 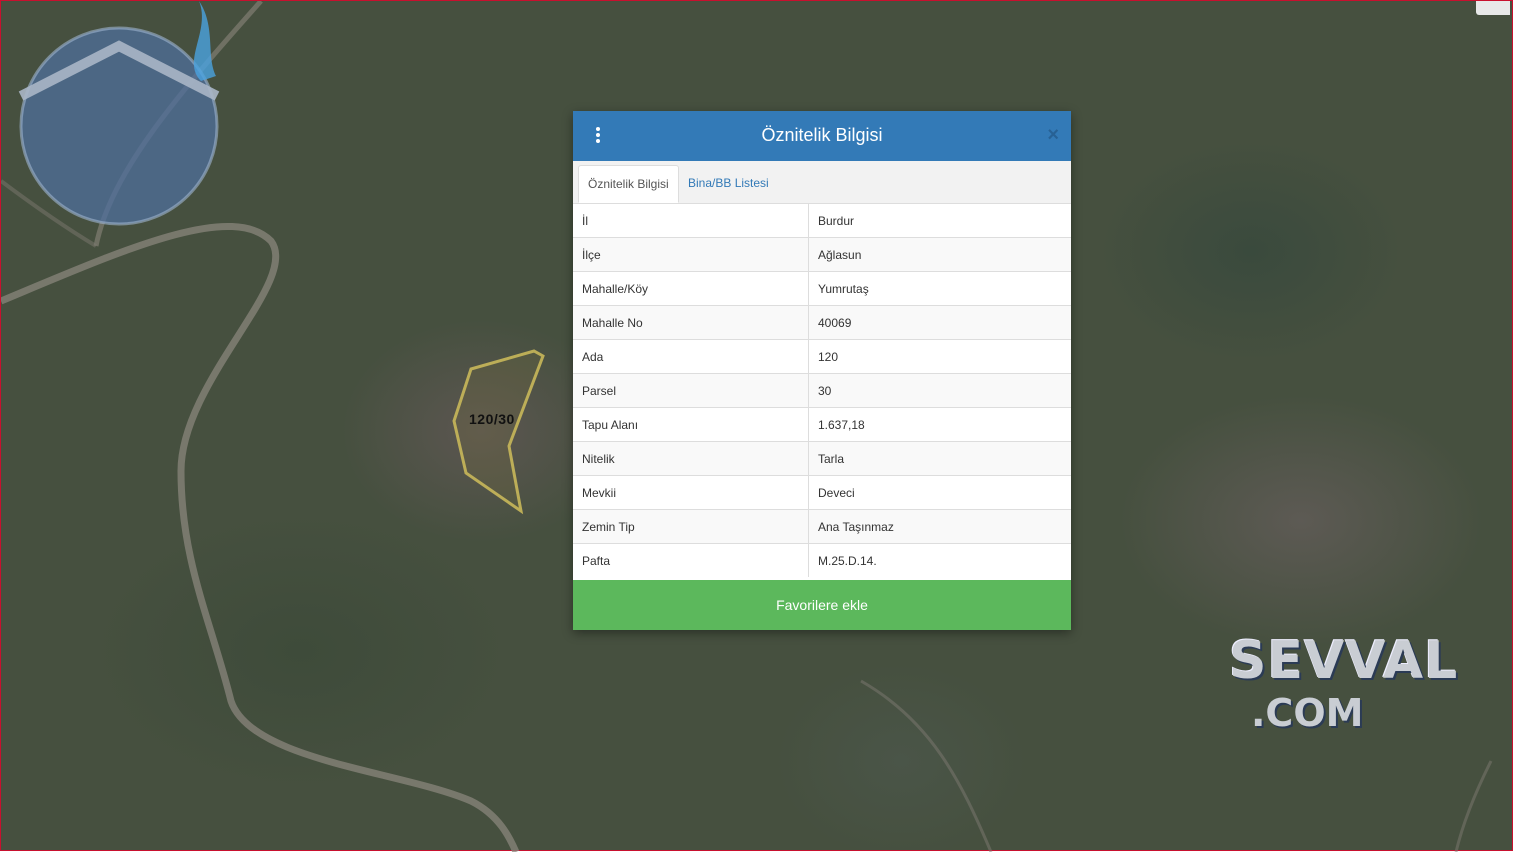 What do you see at coordinates (939, 560) in the screenshot?
I see `row-value: M.25.D.14.` at bounding box center [939, 560].